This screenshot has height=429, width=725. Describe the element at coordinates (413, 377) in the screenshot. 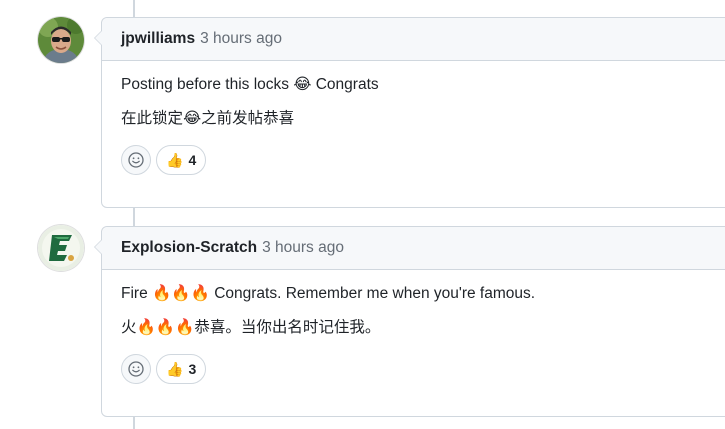

I see `reactions-bar: 👍 3` at that location.